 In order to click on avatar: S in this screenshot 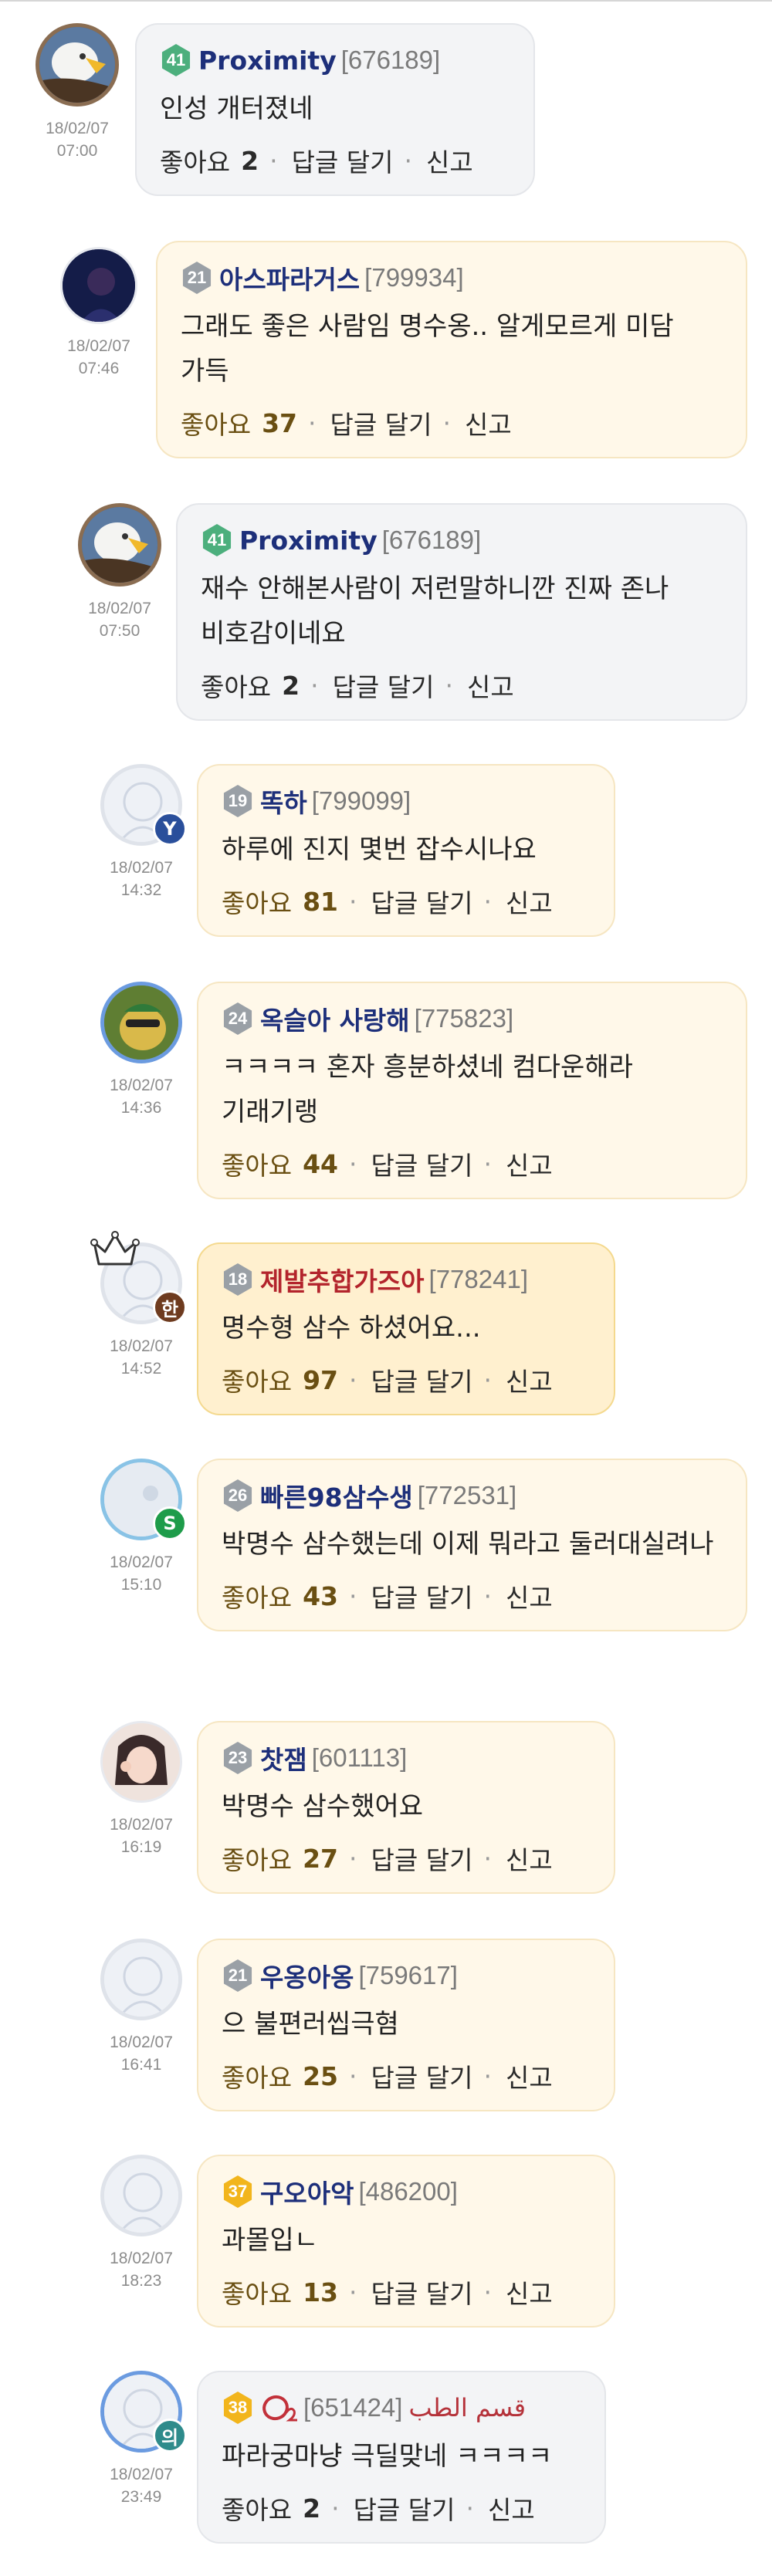, I will do `click(143, 1499)`.